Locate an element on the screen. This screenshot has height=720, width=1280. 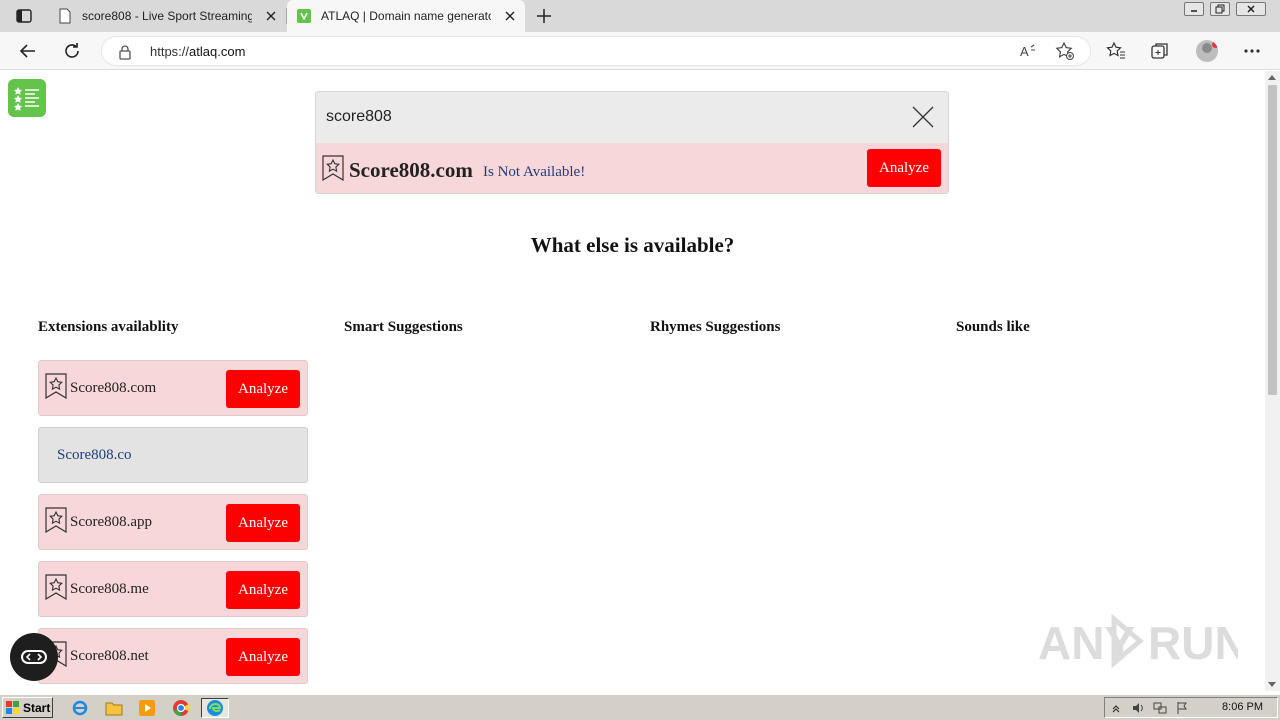
extension-domain: Score808.com is located at coordinates (113, 388).